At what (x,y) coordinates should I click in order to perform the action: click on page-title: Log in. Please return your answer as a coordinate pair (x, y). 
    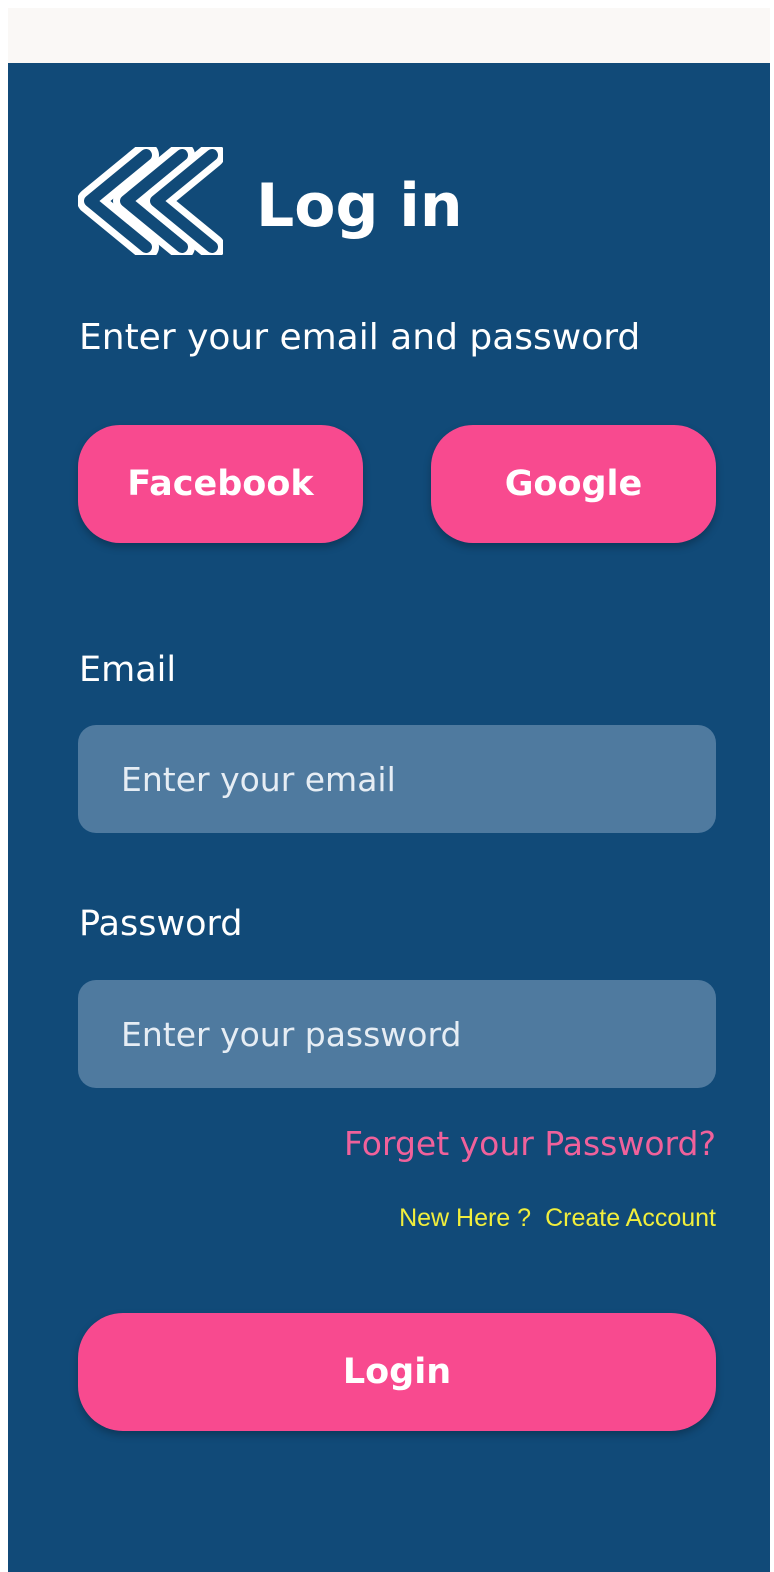
    Looking at the image, I should click on (359, 206).